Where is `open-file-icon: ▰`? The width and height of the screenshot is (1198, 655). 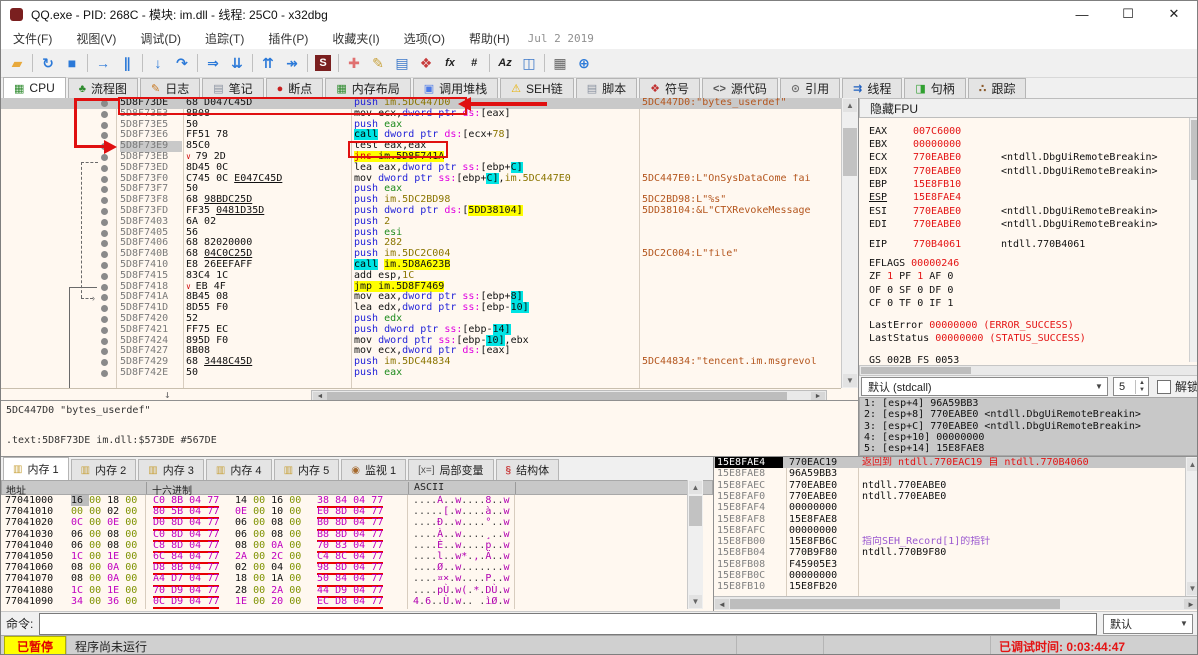 open-file-icon: ▰ is located at coordinates (17, 63).